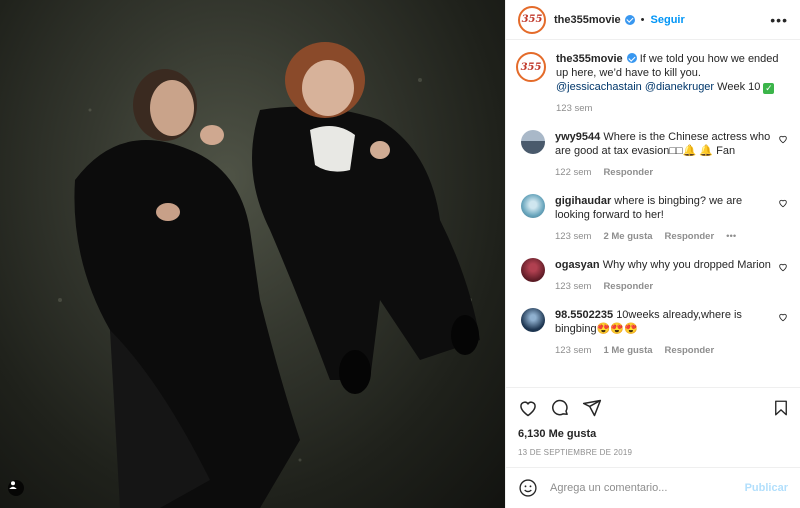  I want to click on publish-button: Publicar, so click(766, 488).